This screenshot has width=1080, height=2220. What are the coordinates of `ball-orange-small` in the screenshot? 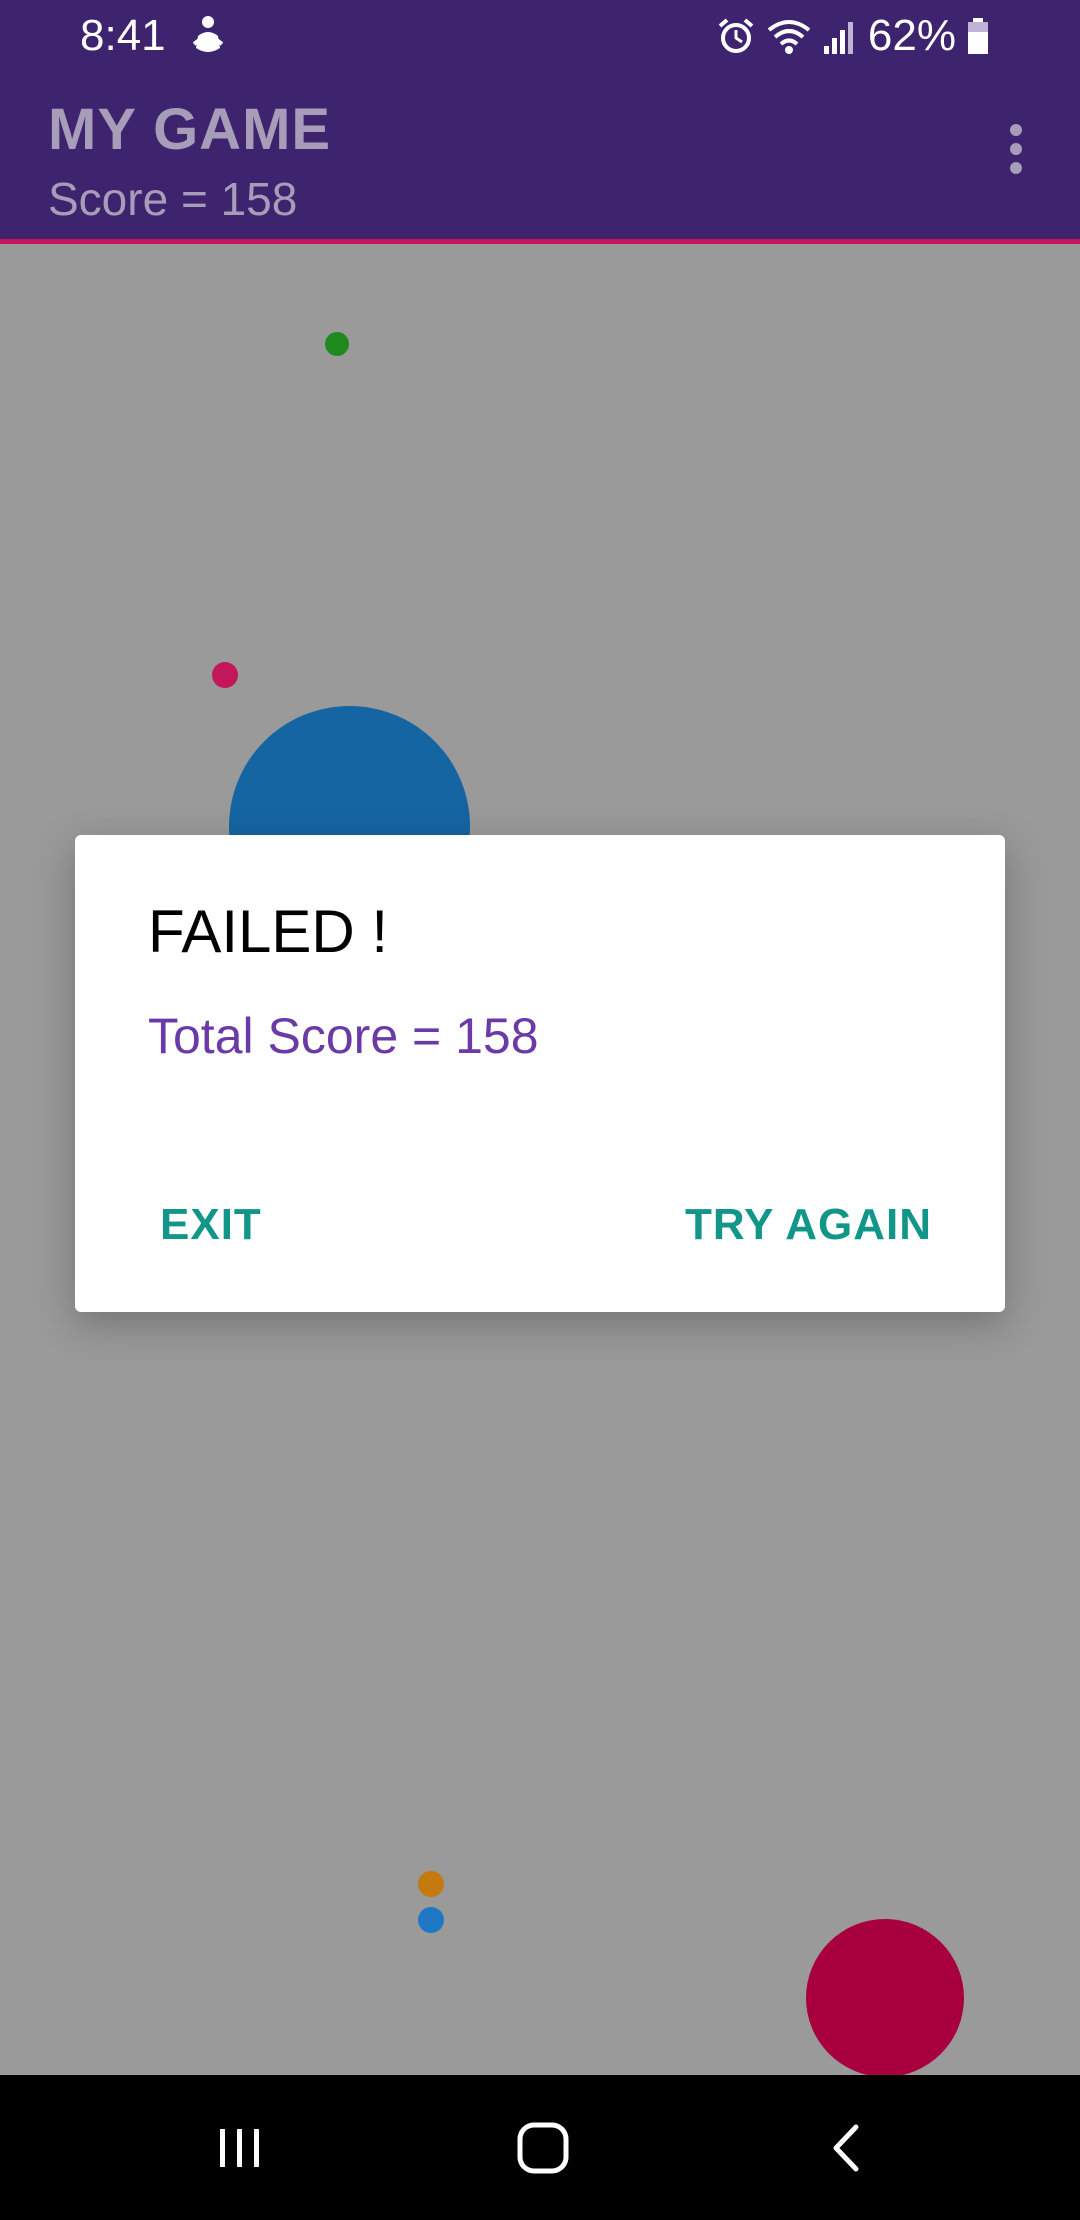 It's located at (431, 1884).